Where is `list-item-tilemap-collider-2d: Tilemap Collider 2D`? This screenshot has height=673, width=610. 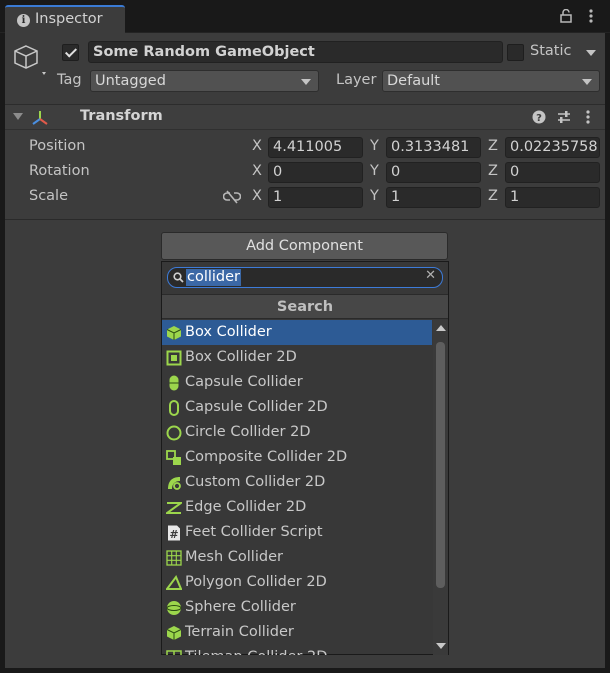 list-item-tilemap-collider-2d: Tilemap Collider 2D is located at coordinates (297, 650).